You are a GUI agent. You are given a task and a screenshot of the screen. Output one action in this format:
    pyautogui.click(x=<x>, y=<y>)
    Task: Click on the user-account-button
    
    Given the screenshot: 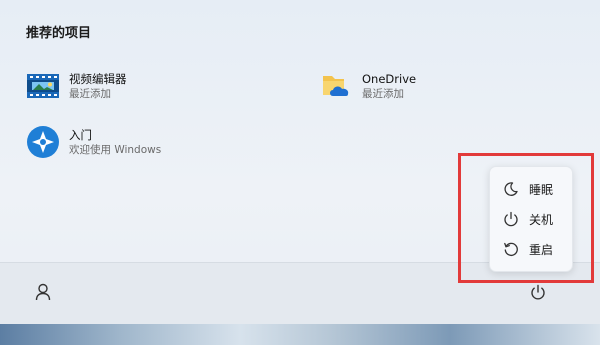 What is the action you would take?
    pyautogui.click(x=43, y=294)
    